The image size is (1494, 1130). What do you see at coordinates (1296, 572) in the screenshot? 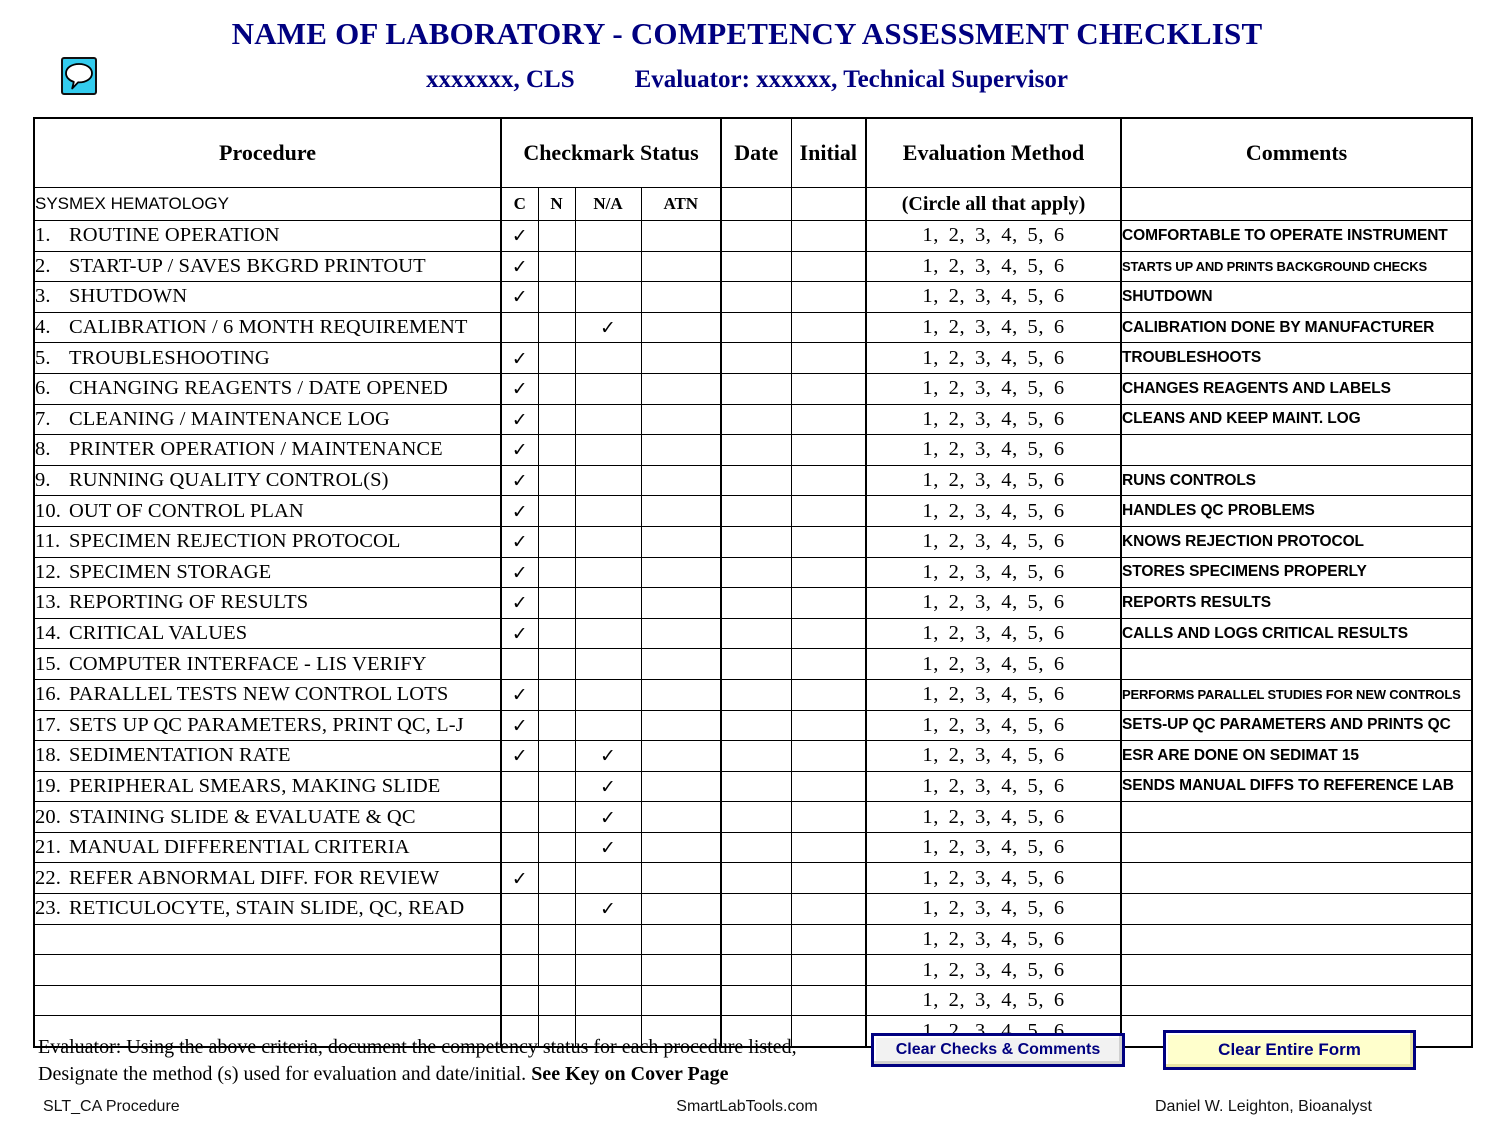
I see `comment-cell: STORES SPECIMENS PROPERLY` at bounding box center [1296, 572].